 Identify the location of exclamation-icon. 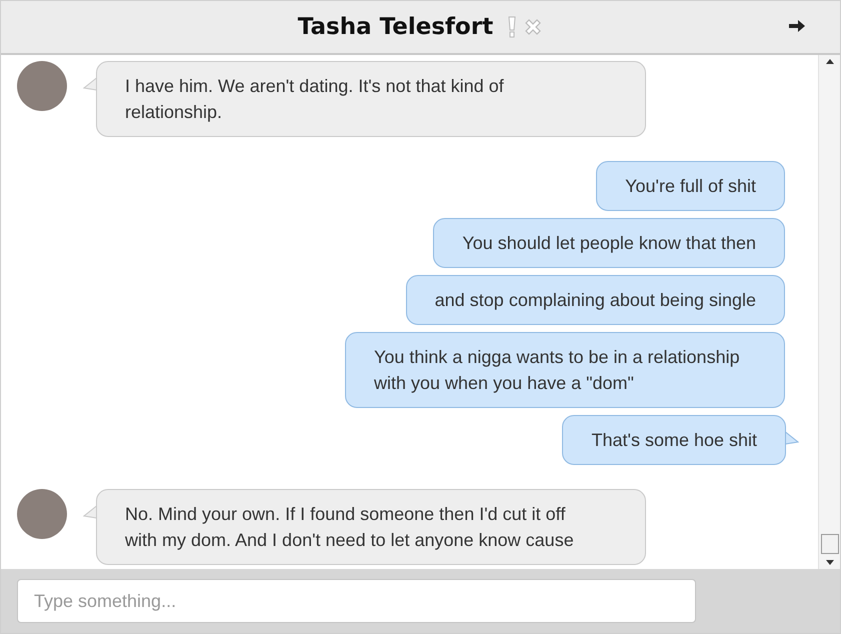
(512, 27).